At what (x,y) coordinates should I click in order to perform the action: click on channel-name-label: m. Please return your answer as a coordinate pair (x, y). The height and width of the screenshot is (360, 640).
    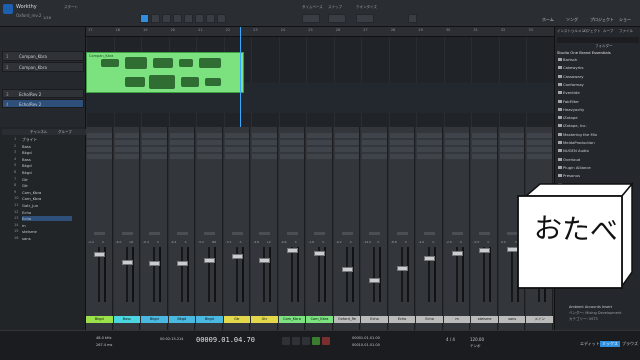
    Looking at the image, I should click on (457, 319).